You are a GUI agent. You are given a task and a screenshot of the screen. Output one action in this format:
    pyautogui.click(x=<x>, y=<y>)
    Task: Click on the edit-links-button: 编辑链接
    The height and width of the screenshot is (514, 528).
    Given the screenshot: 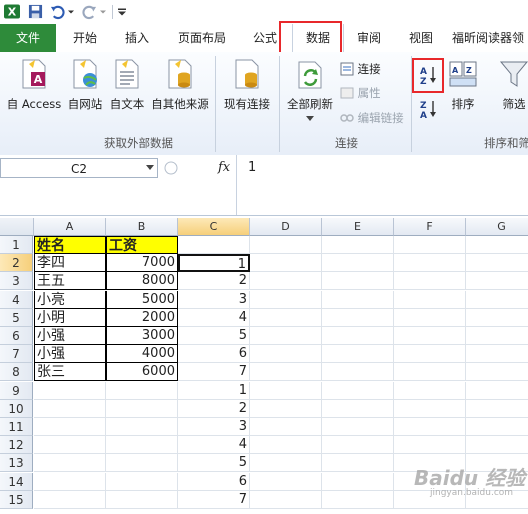 What is the action you would take?
    pyautogui.click(x=372, y=118)
    